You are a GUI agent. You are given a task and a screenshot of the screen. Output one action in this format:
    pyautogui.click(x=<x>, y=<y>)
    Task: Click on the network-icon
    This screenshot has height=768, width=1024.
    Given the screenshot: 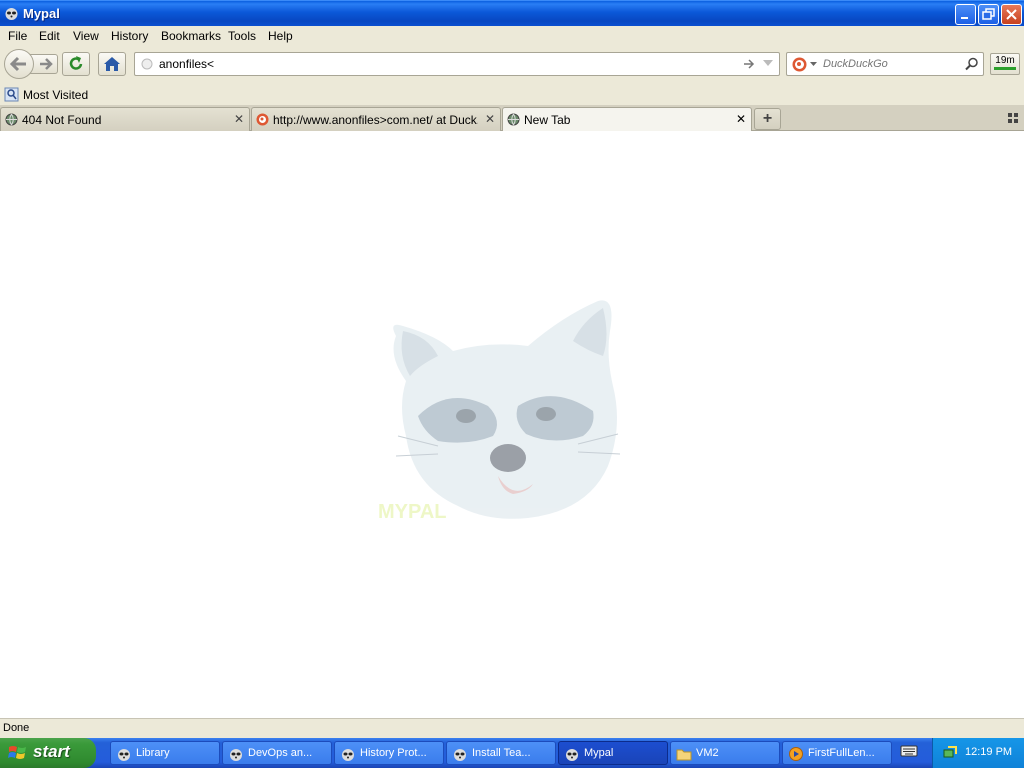 What is the action you would take?
    pyautogui.click(x=950, y=753)
    